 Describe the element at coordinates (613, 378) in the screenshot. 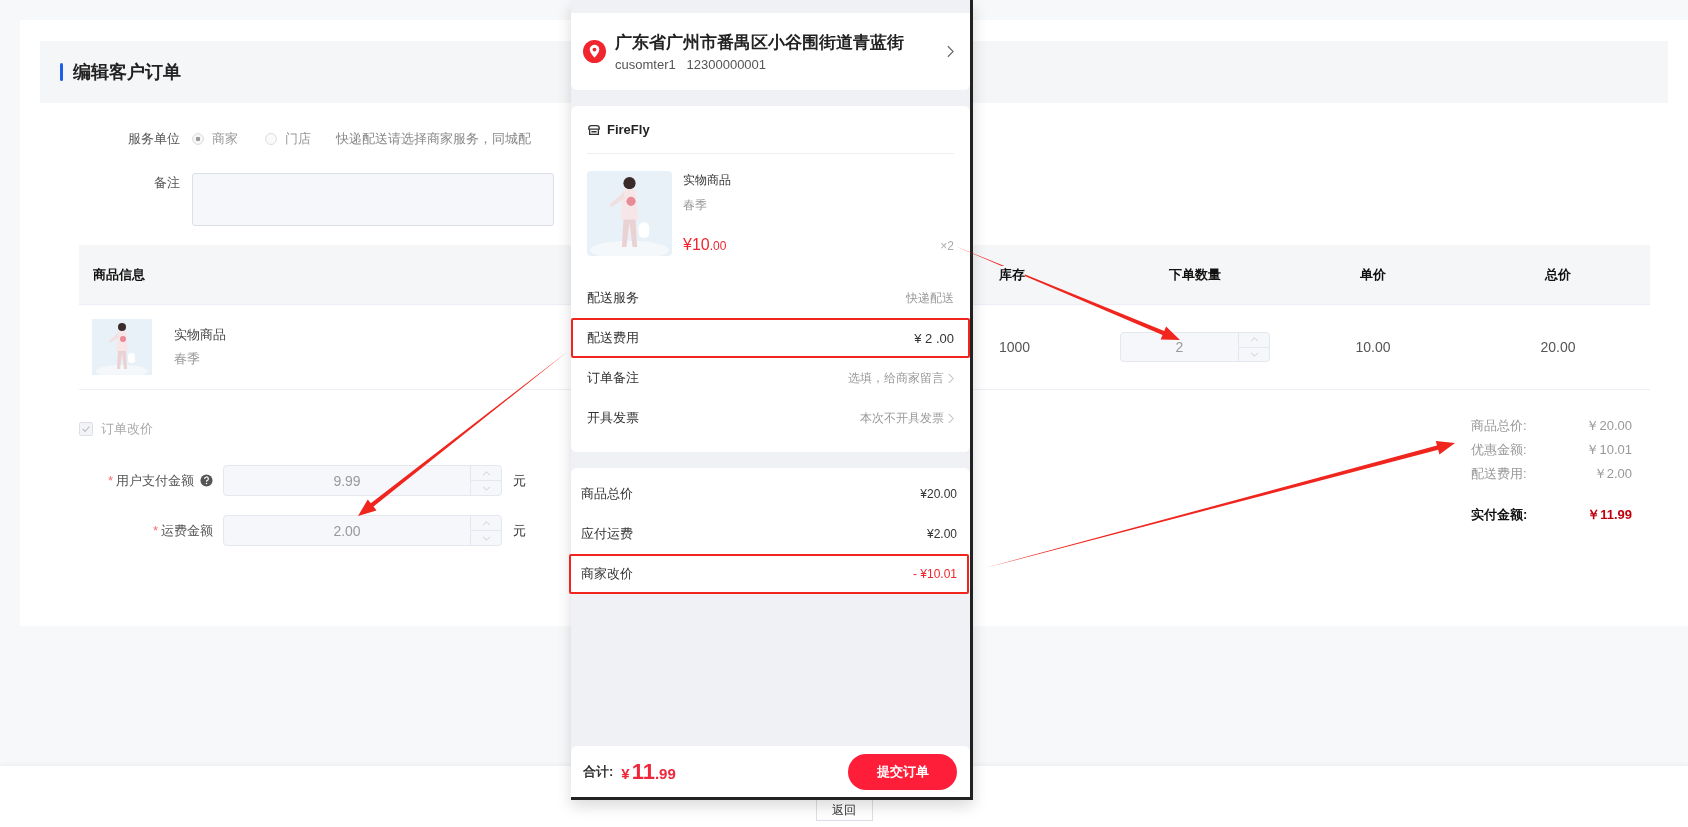

I see `option-label: 订单备注` at that location.